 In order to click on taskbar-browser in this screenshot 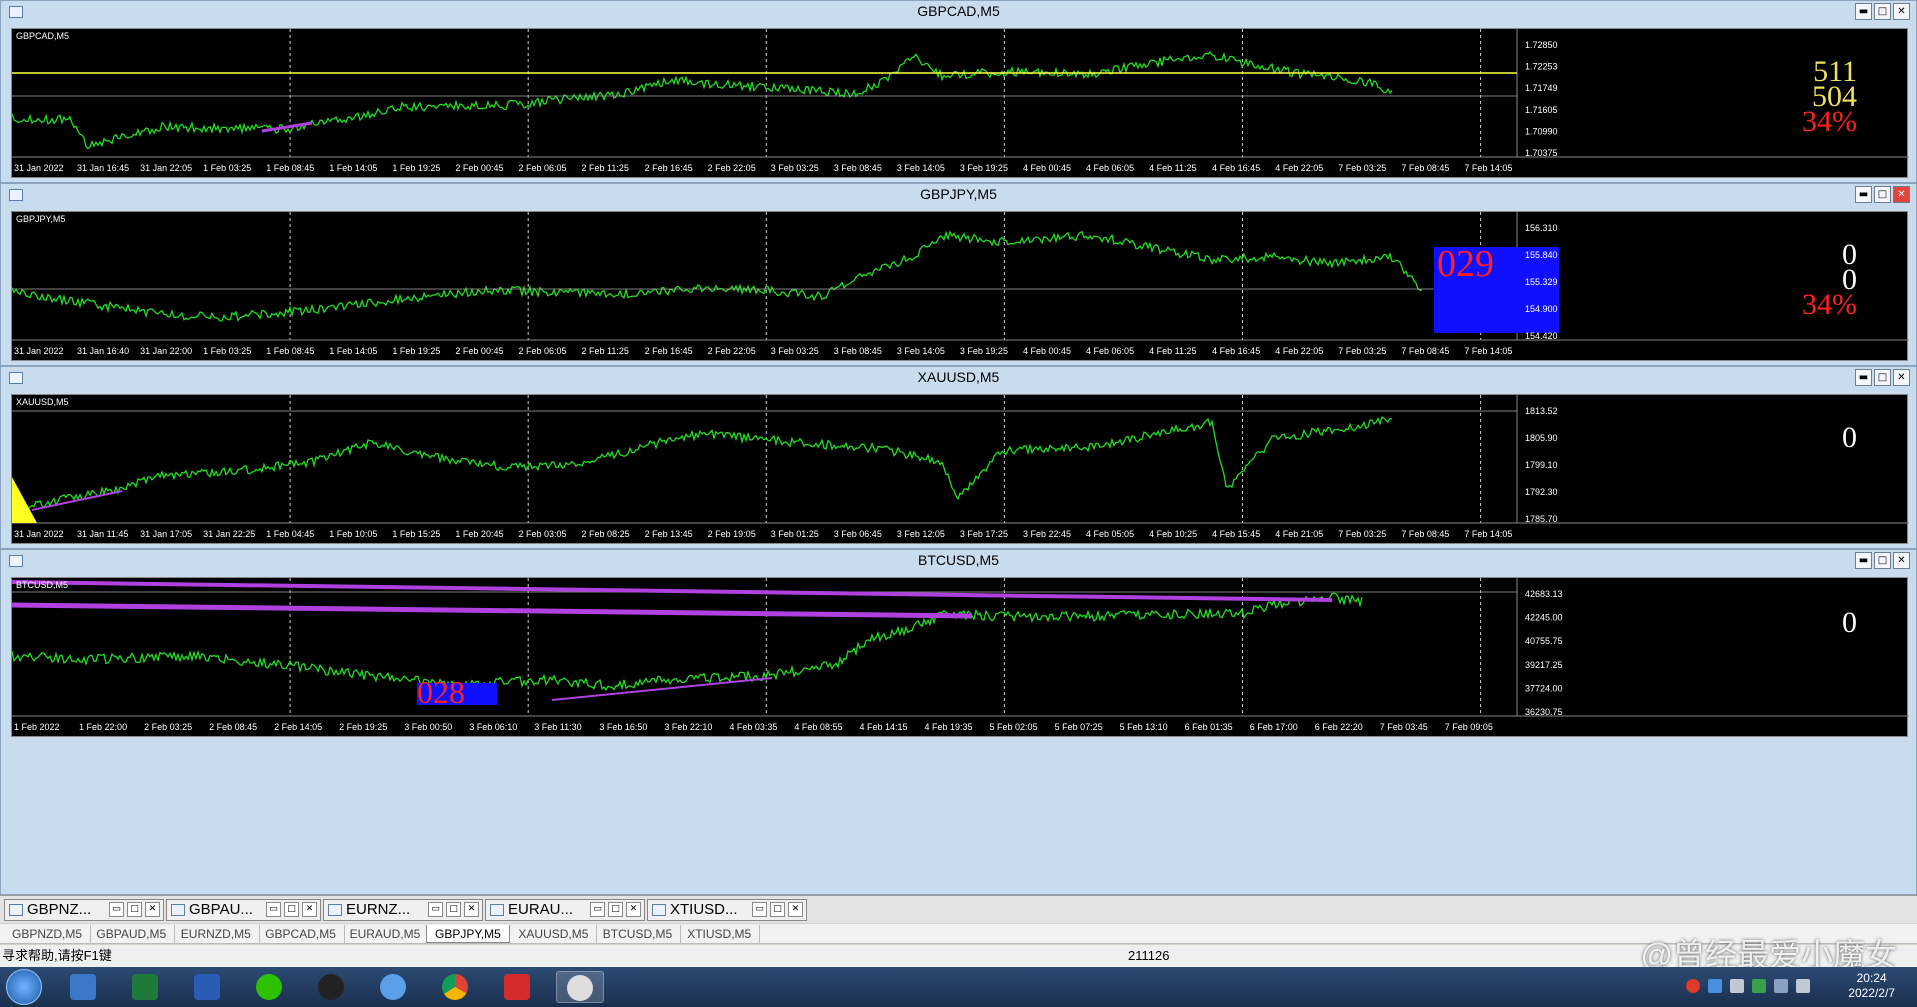, I will do `click(394, 987)`.